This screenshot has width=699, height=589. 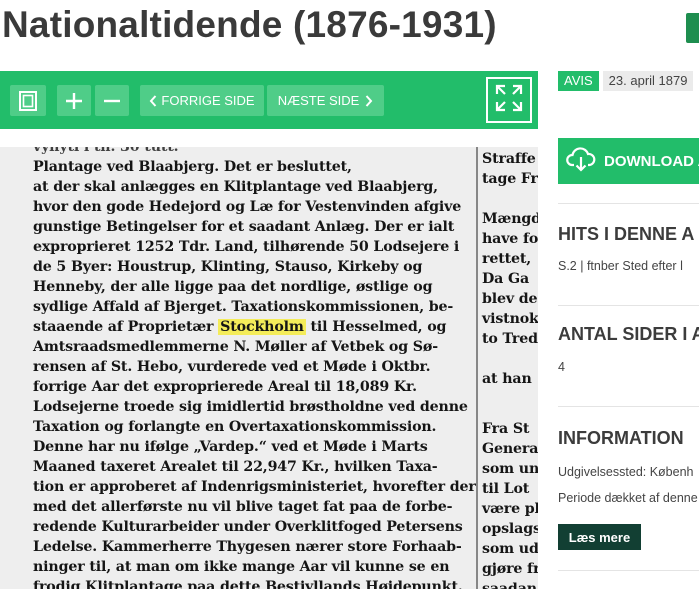 What do you see at coordinates (153, 100) in the screenshot?
I see `chevron-left-icon` at bounding box center [153, 100].